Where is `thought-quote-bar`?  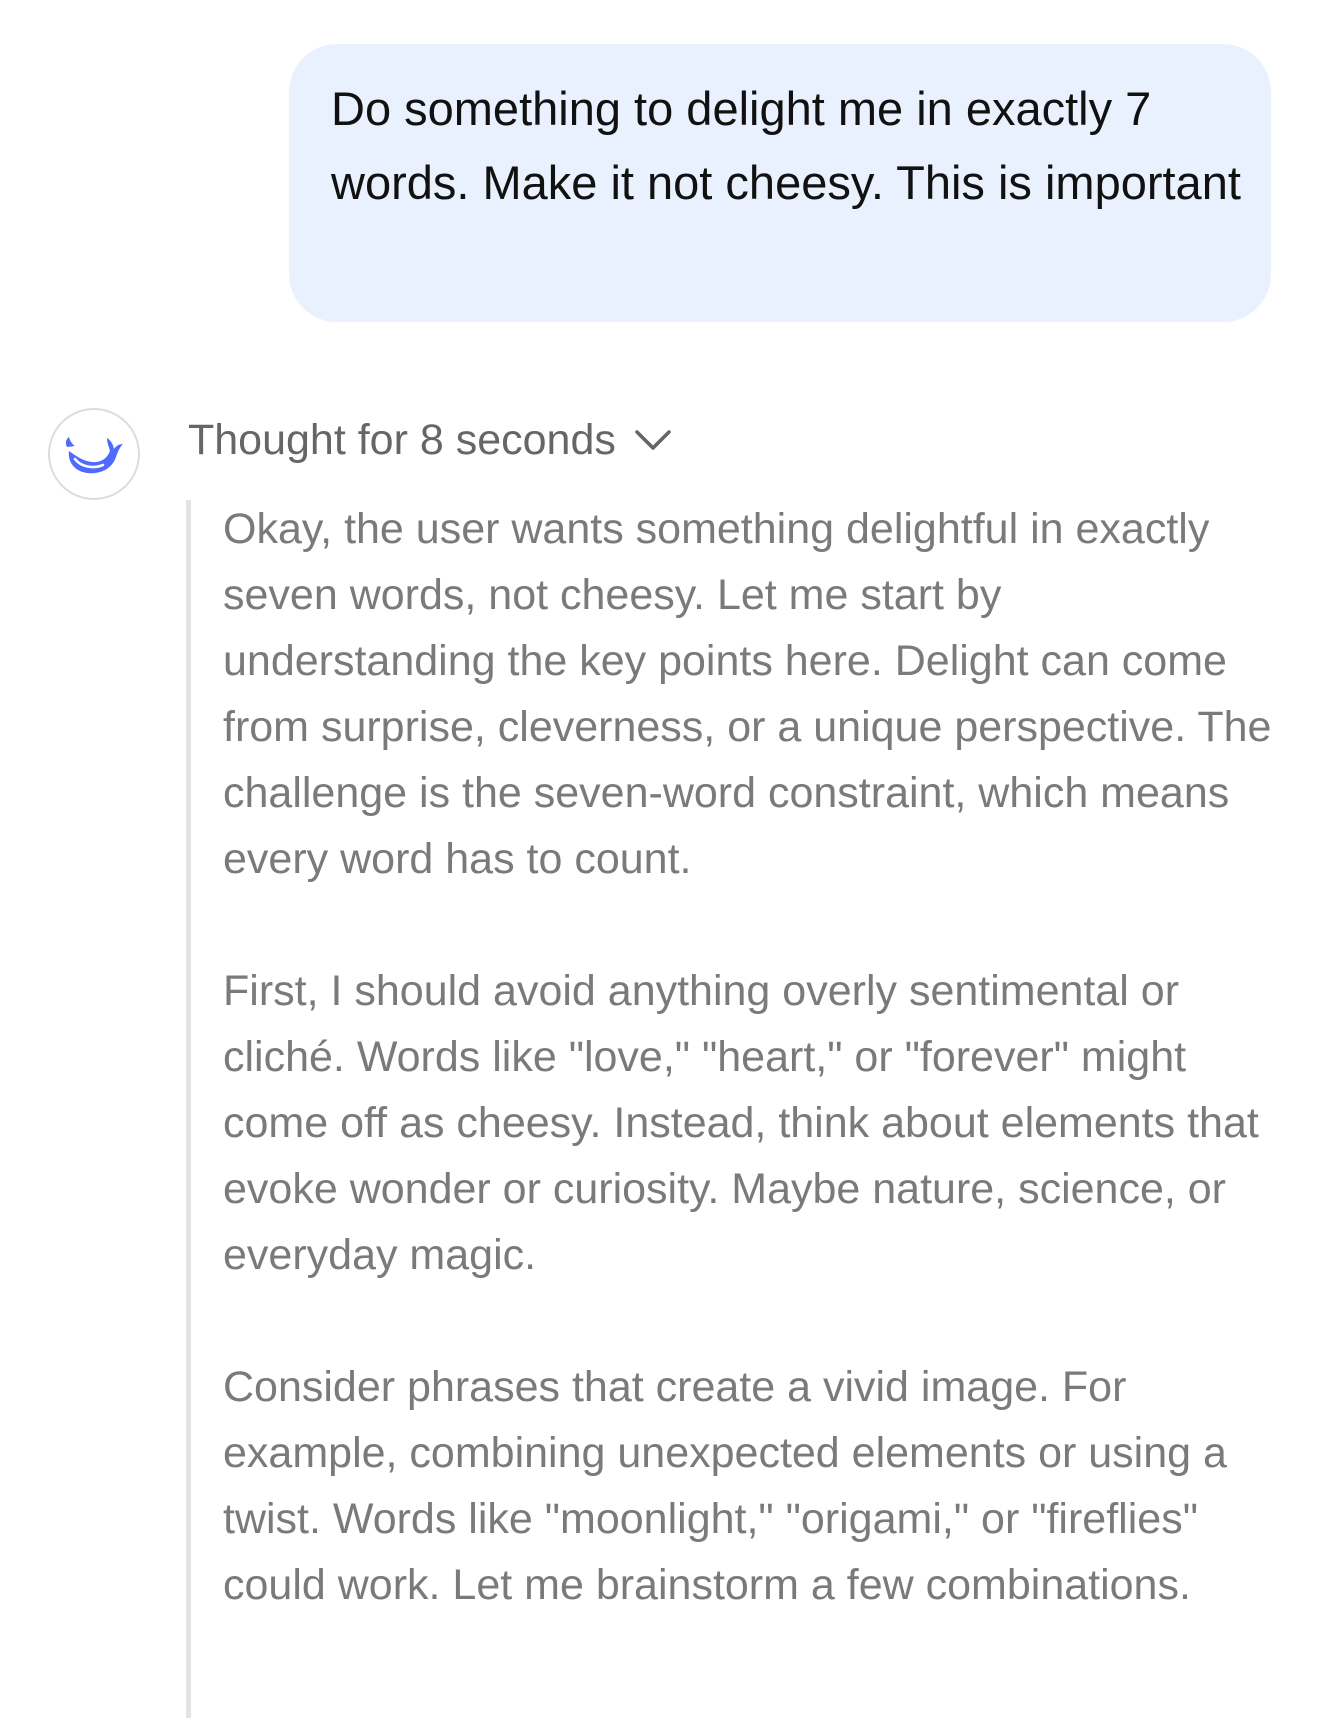
thought-quote-bar is located at coordinates (188, 1109).